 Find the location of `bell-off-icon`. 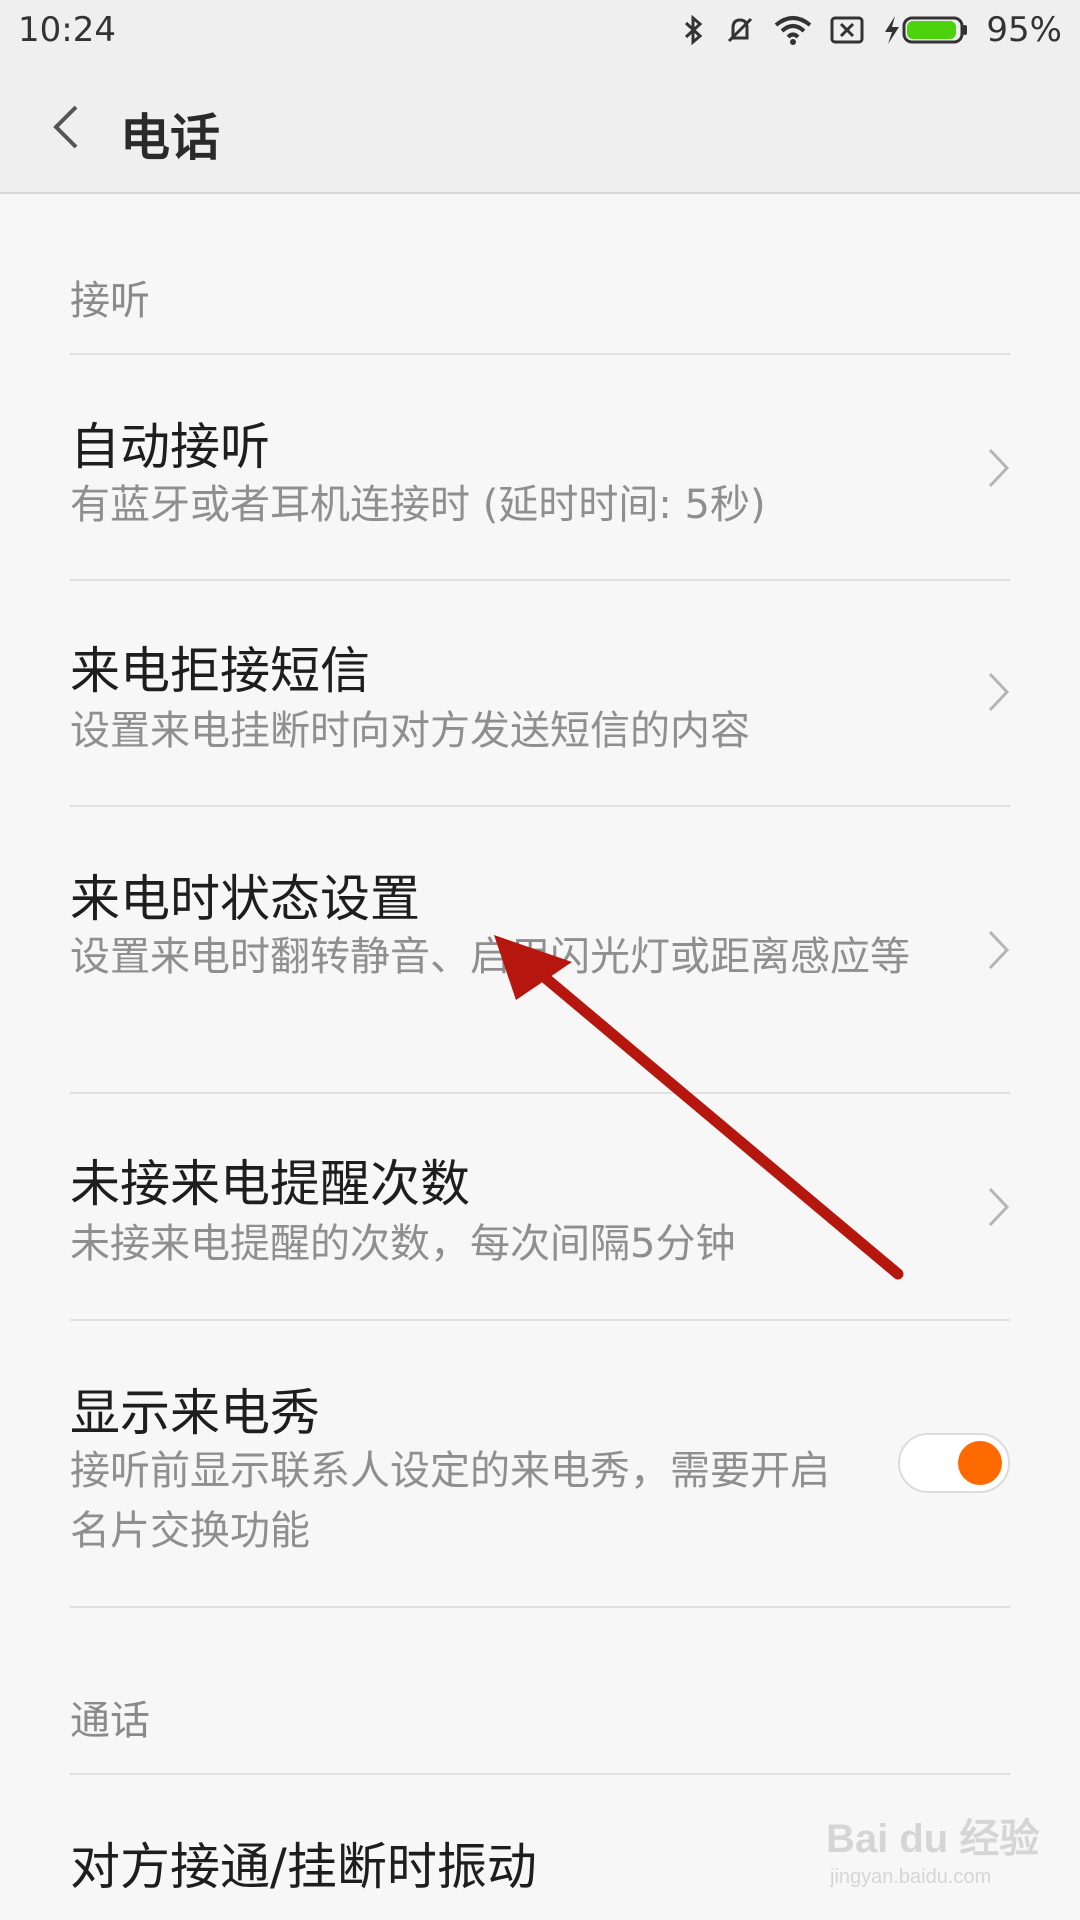

bell-off-icon is located at coordinates (740, 30).